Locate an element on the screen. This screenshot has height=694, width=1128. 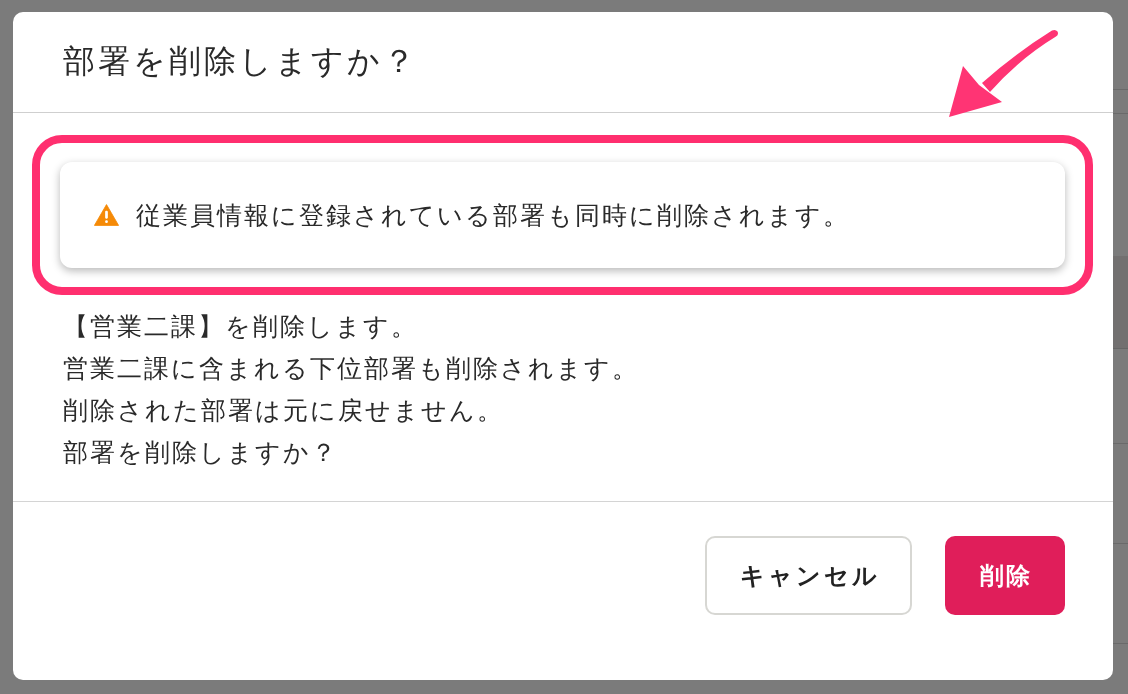
dialog-title: 部署を削除しますか？ is located at coordinates (240, 61).